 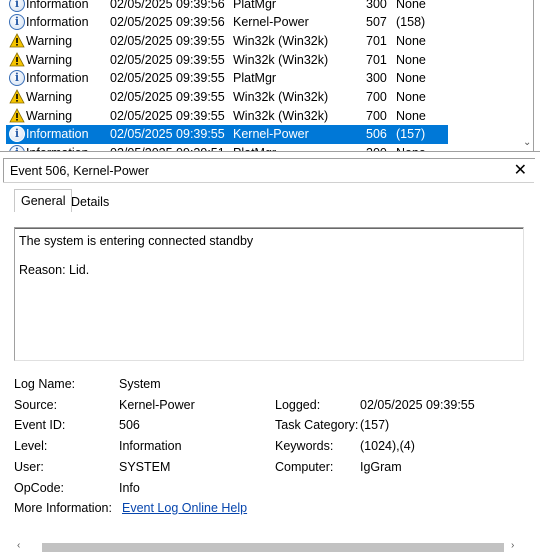 What do you see at coordinates (304, 467) in the screenshot?
I see `computer-label: Computer:` at bounding box center [304, 467].